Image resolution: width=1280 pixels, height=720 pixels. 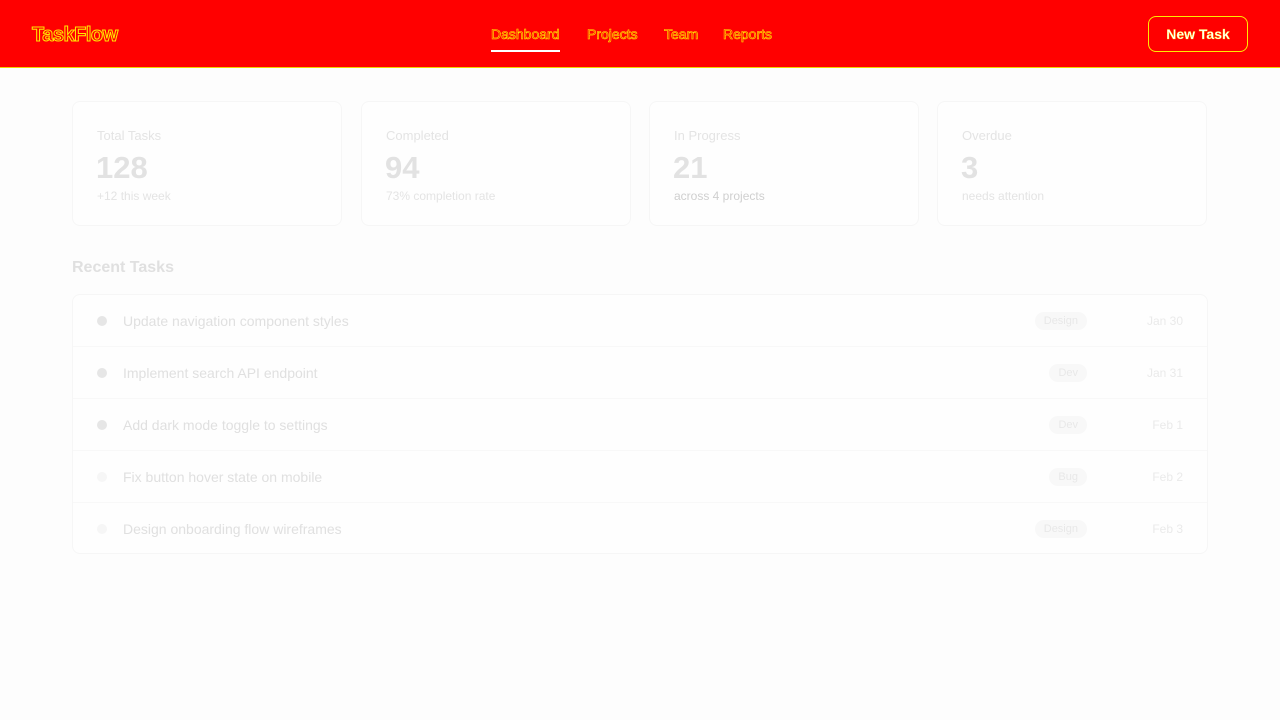 I want to click on stat-subtext: needs attention, so click(x=1003, y=196).